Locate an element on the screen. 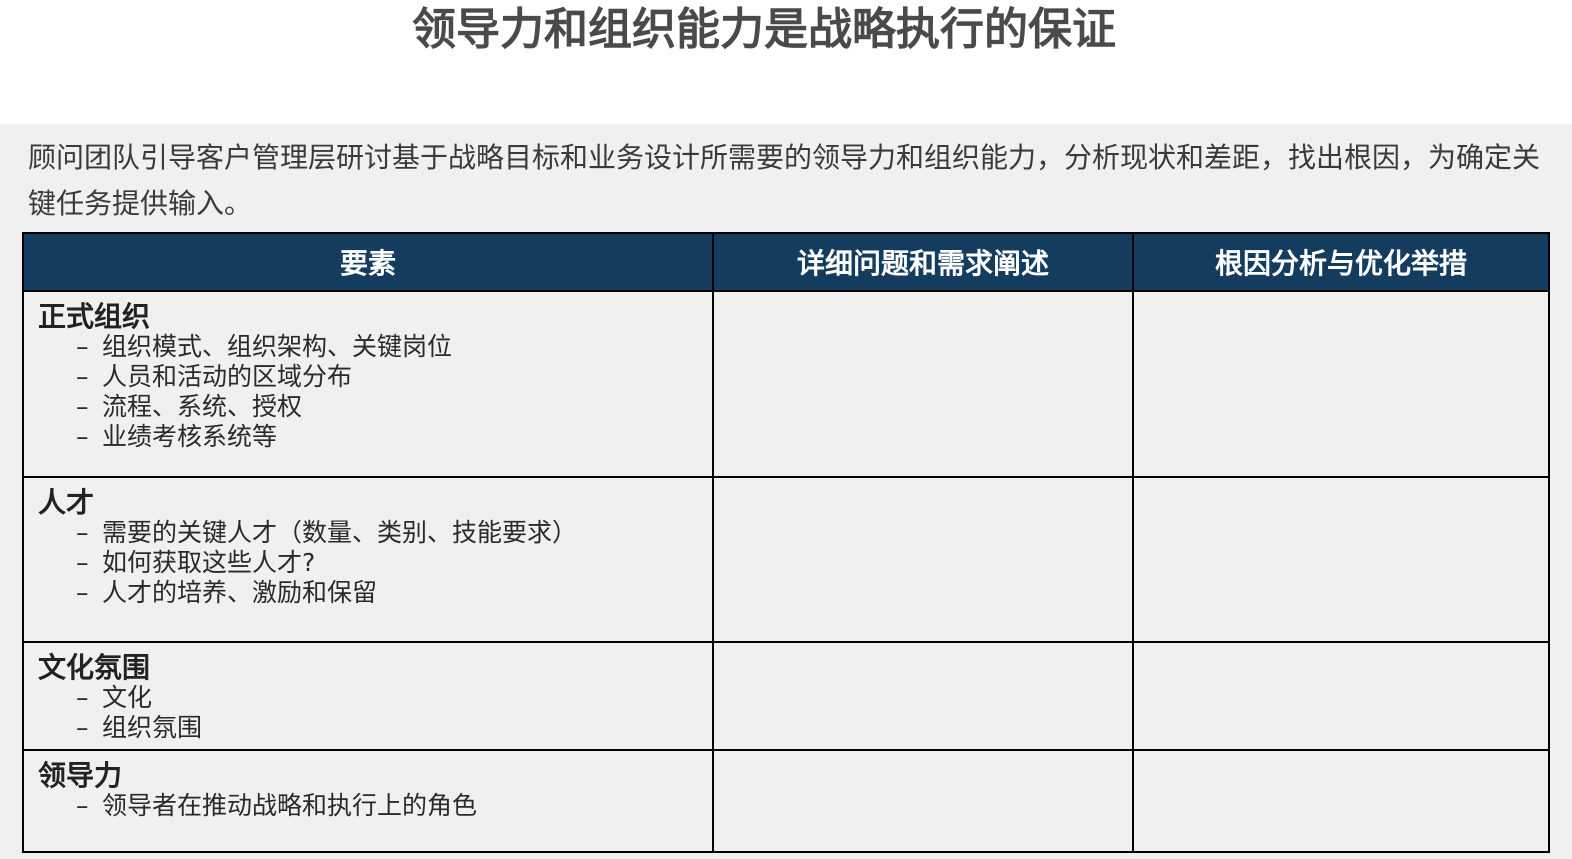  list-item-text: 文化 is located at coordinates (127, 697).